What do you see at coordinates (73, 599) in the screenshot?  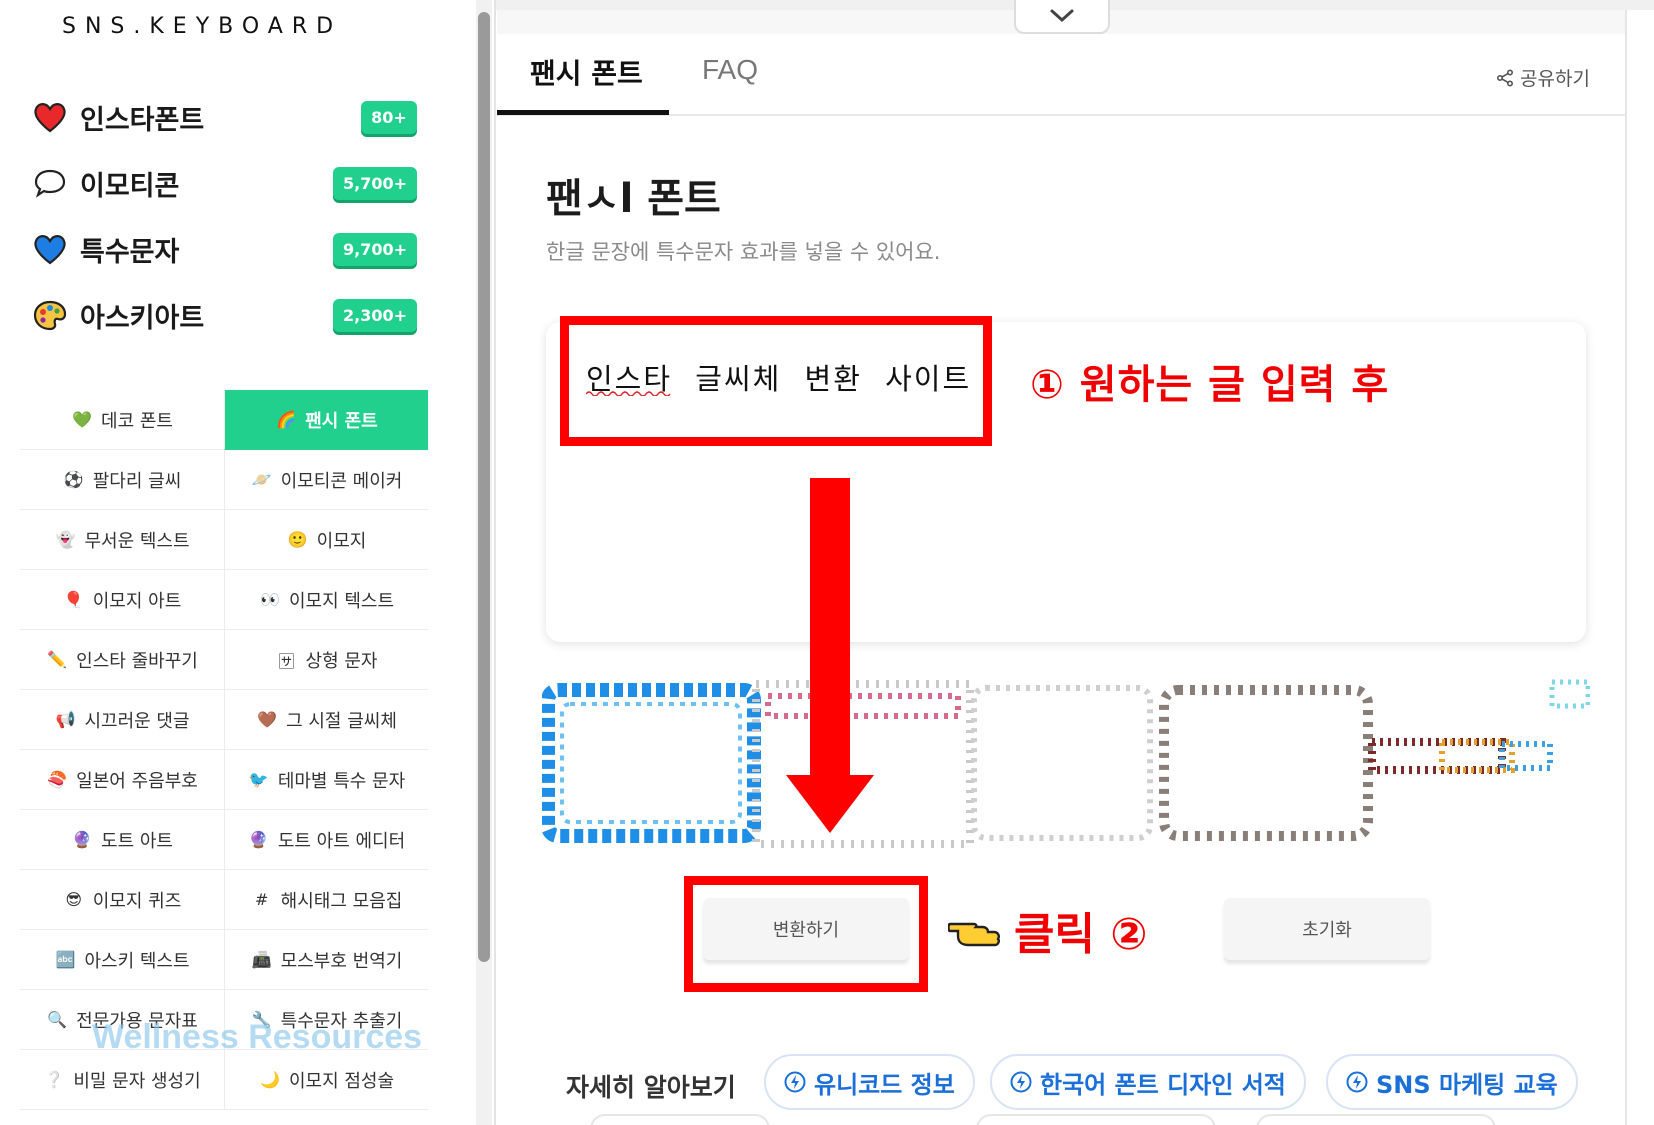 I see `menu-item-icon: 🎈` at bounding box center [73, 599].